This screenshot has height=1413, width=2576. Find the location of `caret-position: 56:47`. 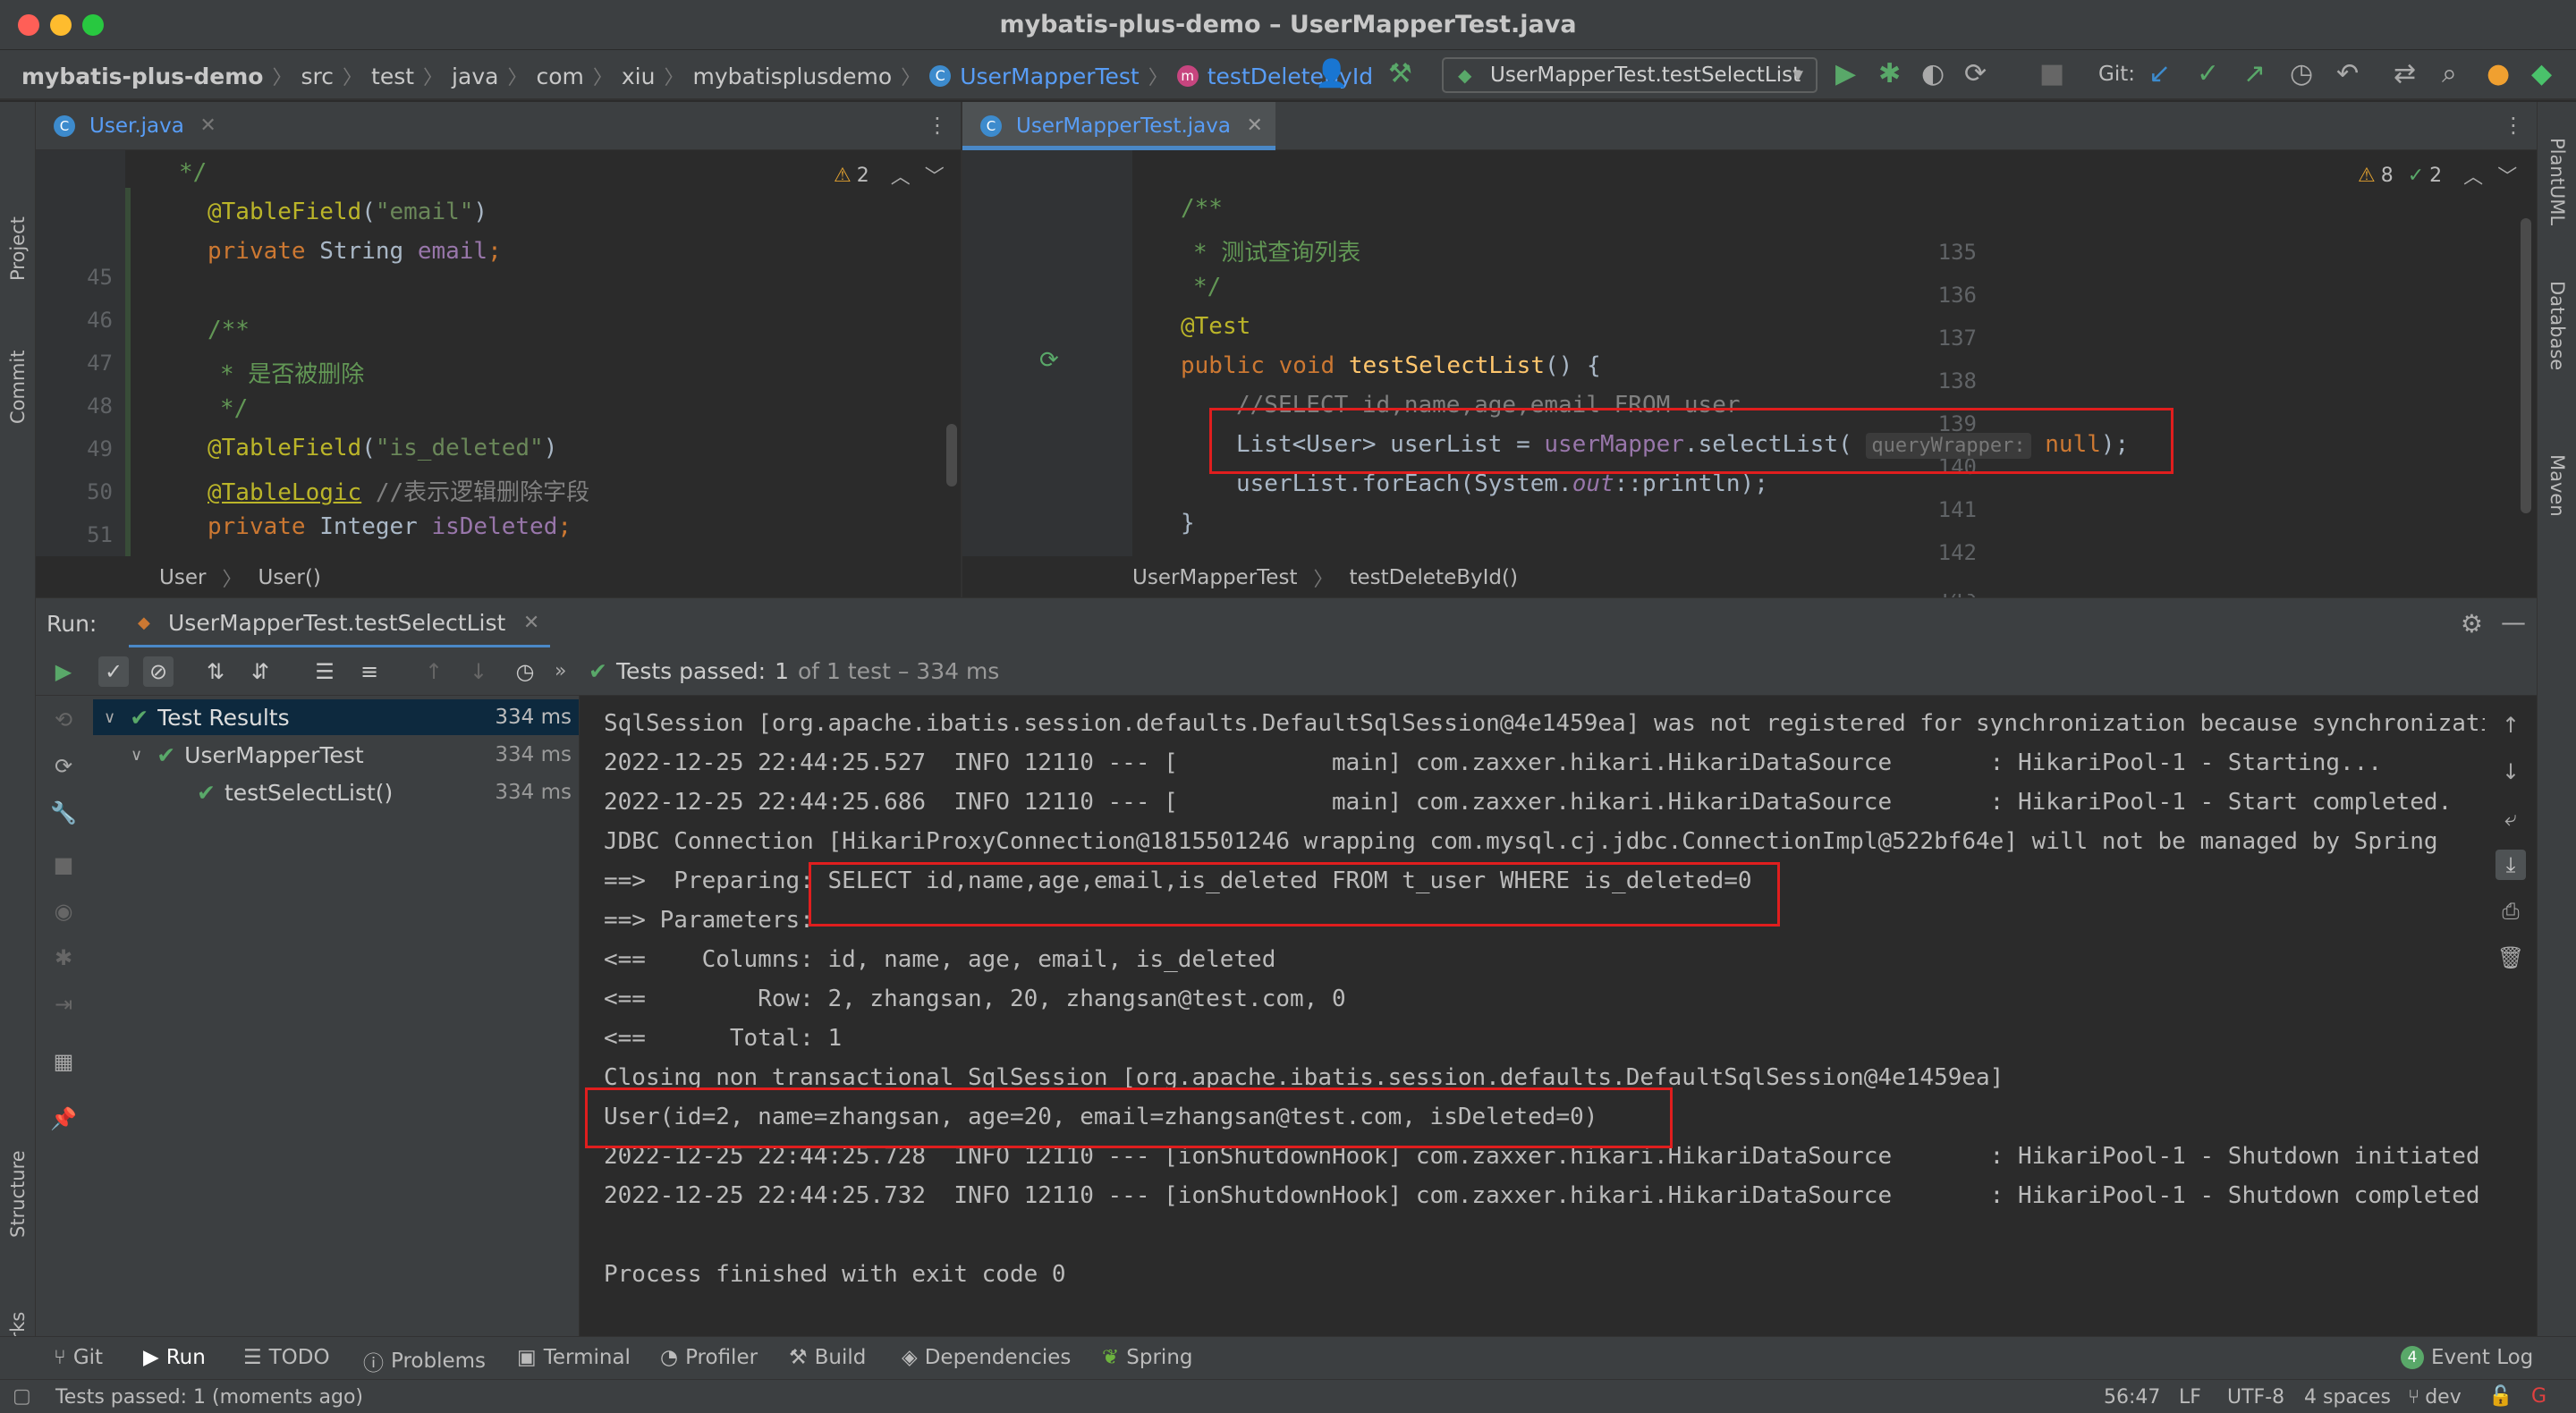

caret-position: 56:47 is located at coordinates (2132, 1397).